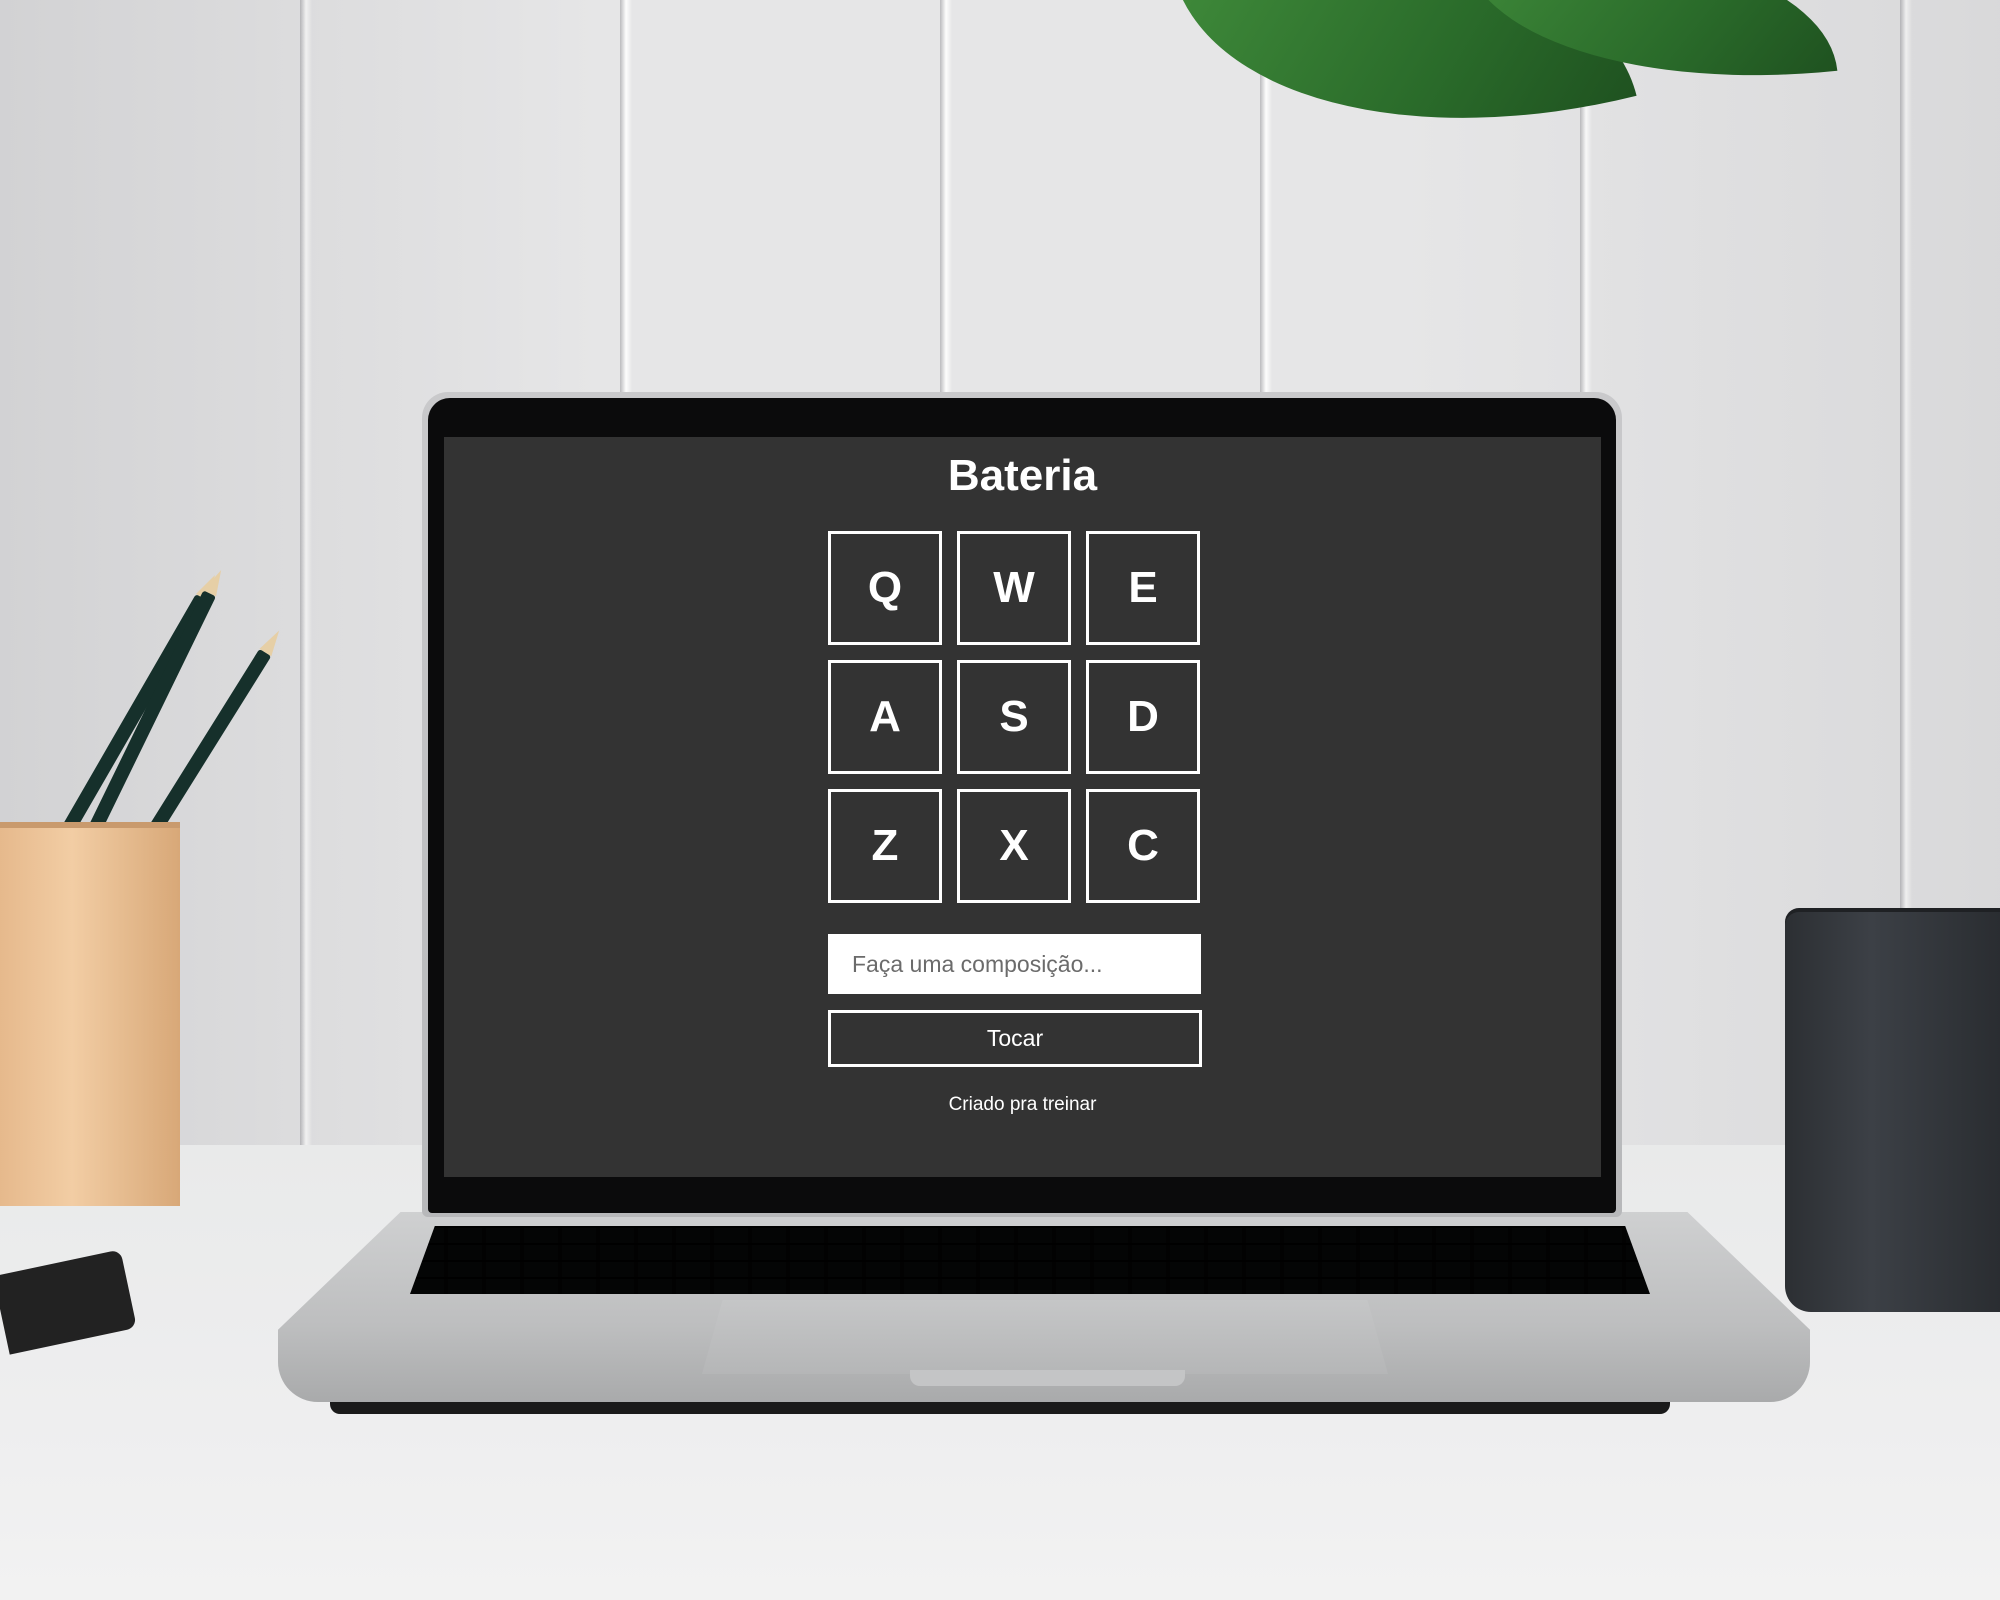 The height and width of the screenshot is (1600, 2000). Describe the element at coordinates (1022, 475) in the screenshot. I see `page-title: Bateria` at that location.